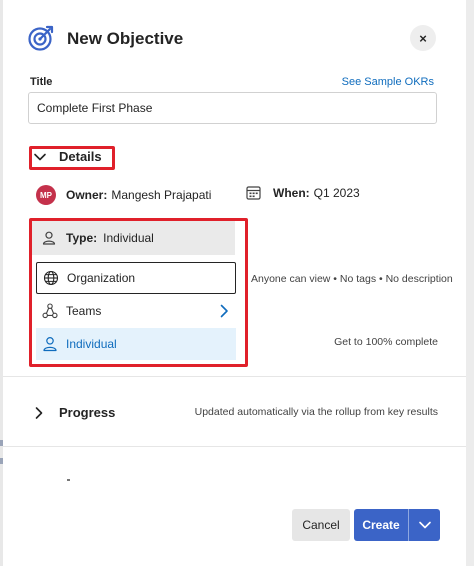 This screenshot has height=566, width=474. Describe the element at coordinates (161, 195) in the screenshot. I see `owner-value: Mangesh Prajapati` at that location.